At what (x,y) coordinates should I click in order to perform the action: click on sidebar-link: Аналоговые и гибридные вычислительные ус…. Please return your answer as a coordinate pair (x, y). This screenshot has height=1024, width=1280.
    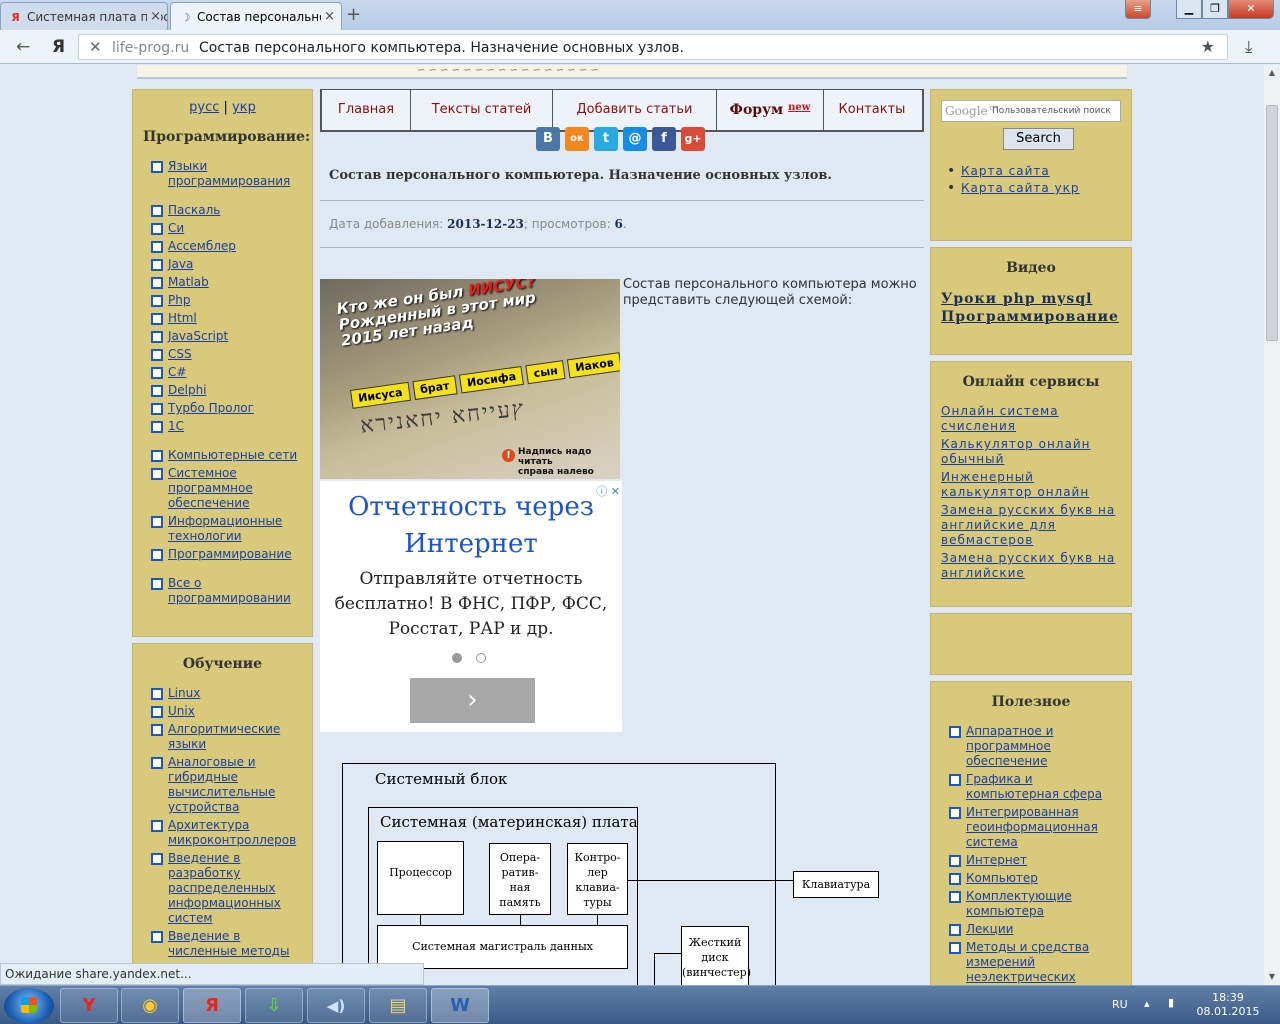
    Looking at the image, I should click on (221, 784).